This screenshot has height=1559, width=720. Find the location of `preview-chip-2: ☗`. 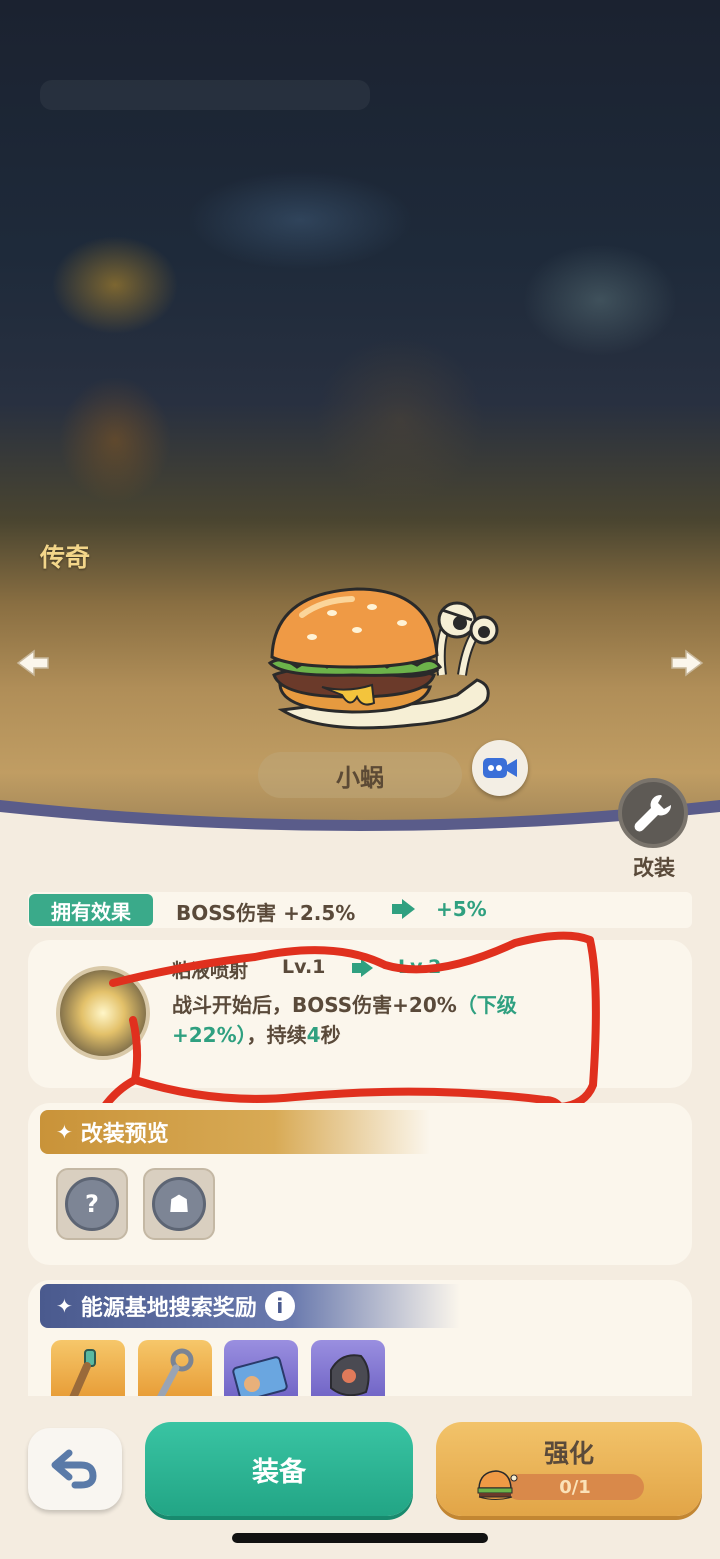

preview-chip-2: ☗ is located at coordinates (179, 1204).